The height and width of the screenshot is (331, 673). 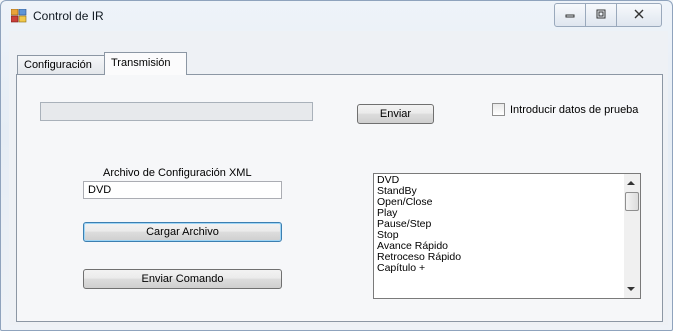 What do you see at coordinates (176, 111) in the screenshot?
I see `progress-bar` at bounding box center [176, 111].